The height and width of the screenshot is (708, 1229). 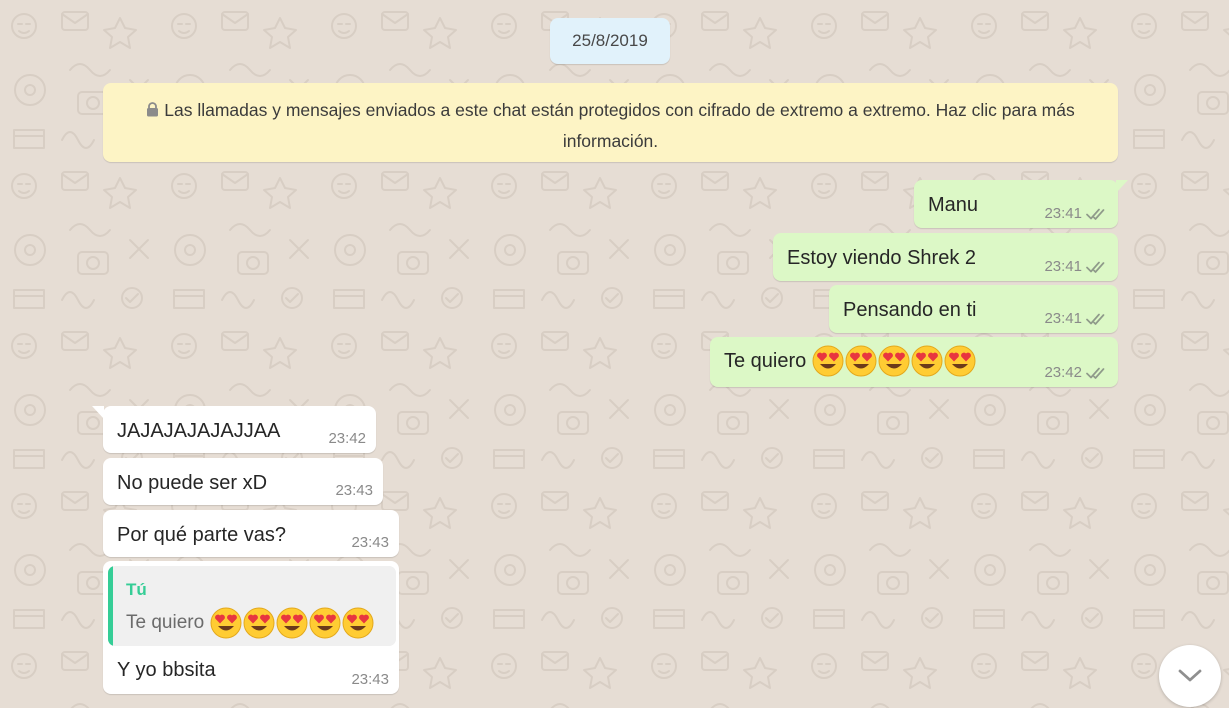 What do you see at coordinates (153, 109) in the screenshot?
I see `lock-icon` at bounding box center [153, 109].